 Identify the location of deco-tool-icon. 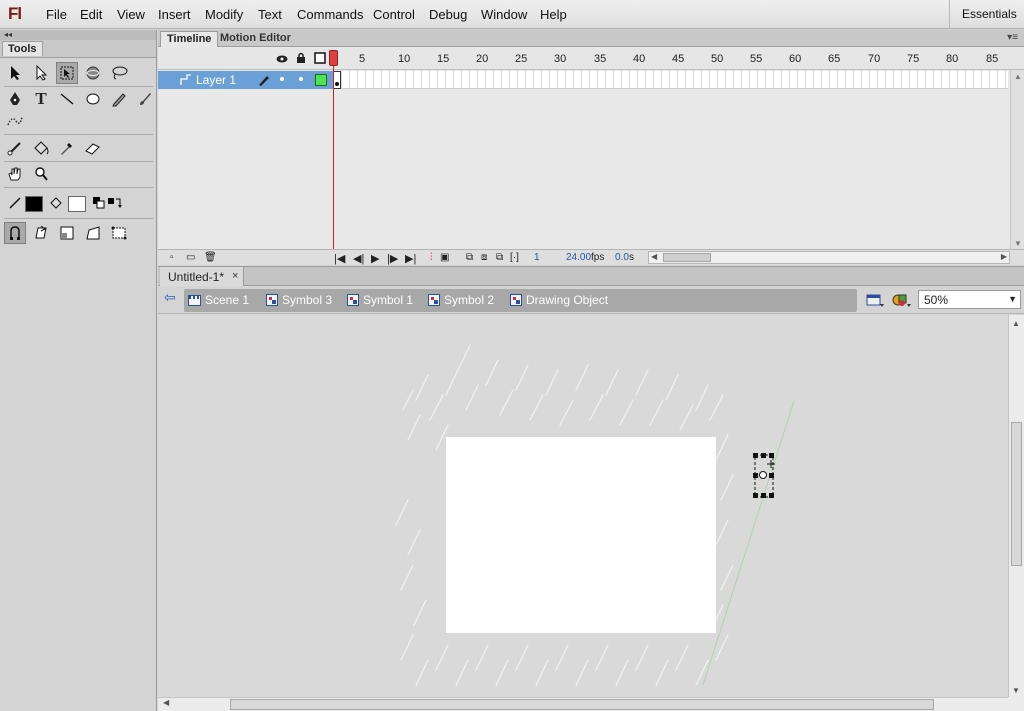
(15, 121).